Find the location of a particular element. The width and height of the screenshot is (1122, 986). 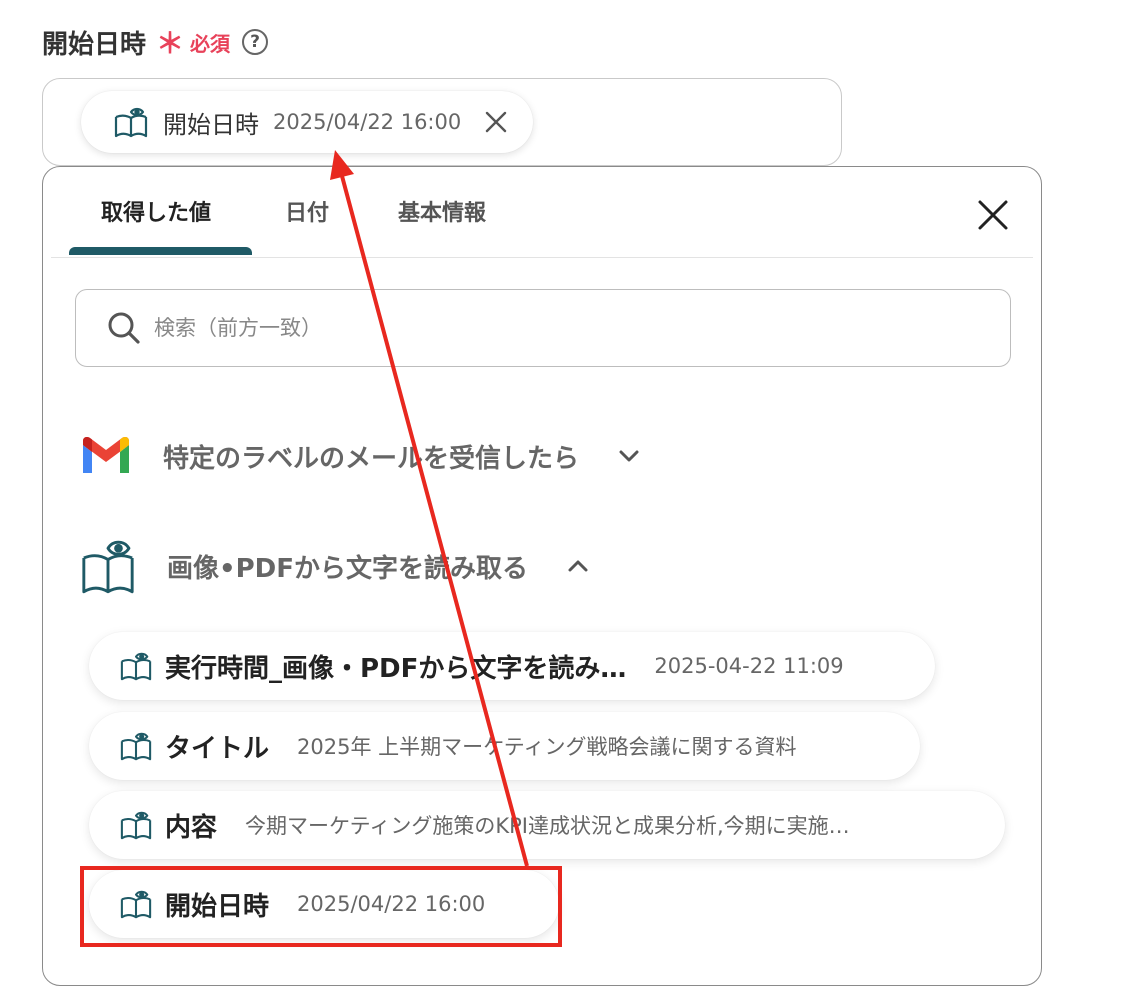

selected-value-chip: 開始日時 2025/04/22 16:00 is located at coordinates (307, 122).